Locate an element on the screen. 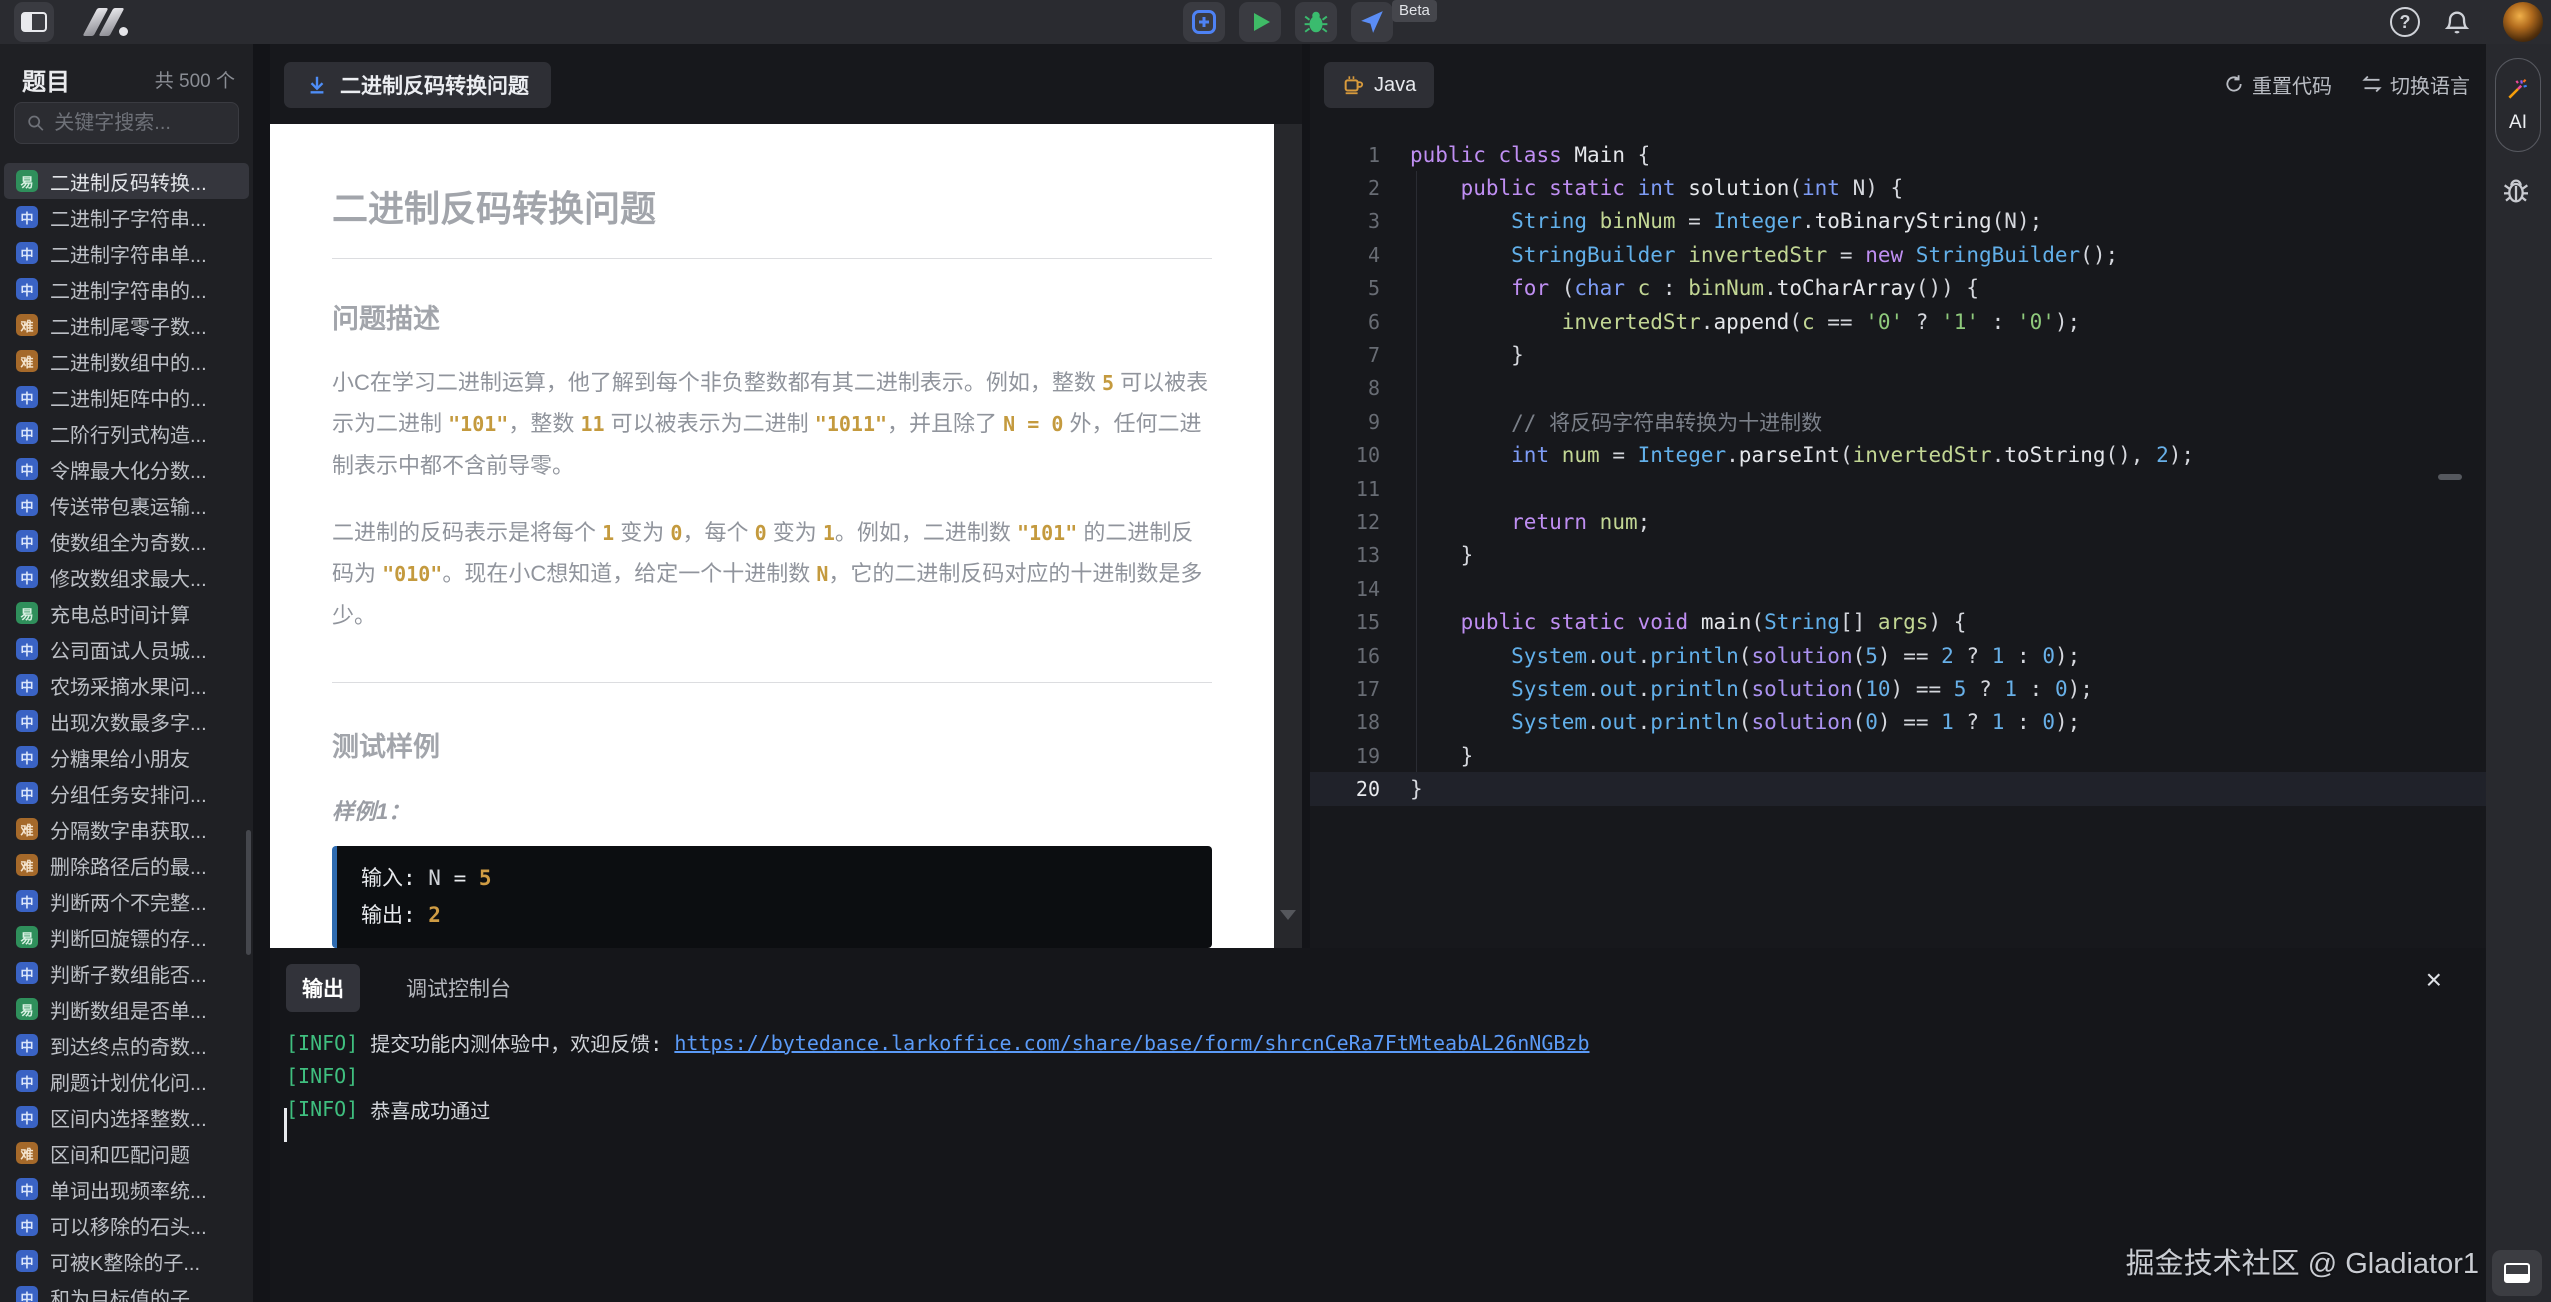  code-line: 1 public class Main { is located at coordinates (1898, 154).